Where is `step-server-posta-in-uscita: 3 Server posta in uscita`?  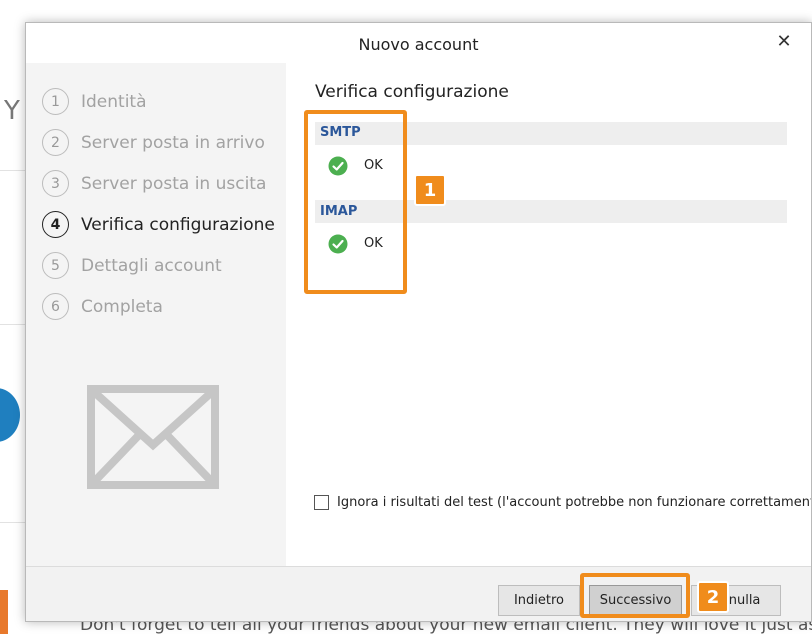
step-server-posta-in-uscita: 3 Server posta in uscita is located at coordinates (158, 183).